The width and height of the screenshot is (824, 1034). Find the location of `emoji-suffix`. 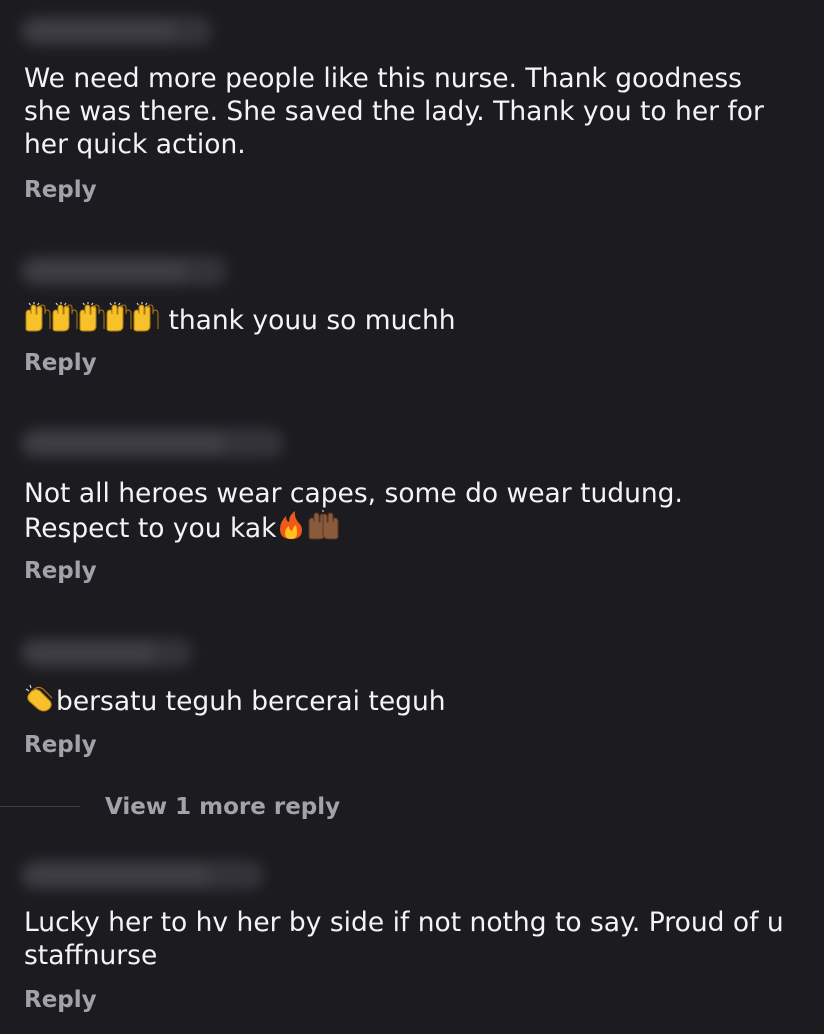

emoji-suffix is located at coordinates (308, 529).